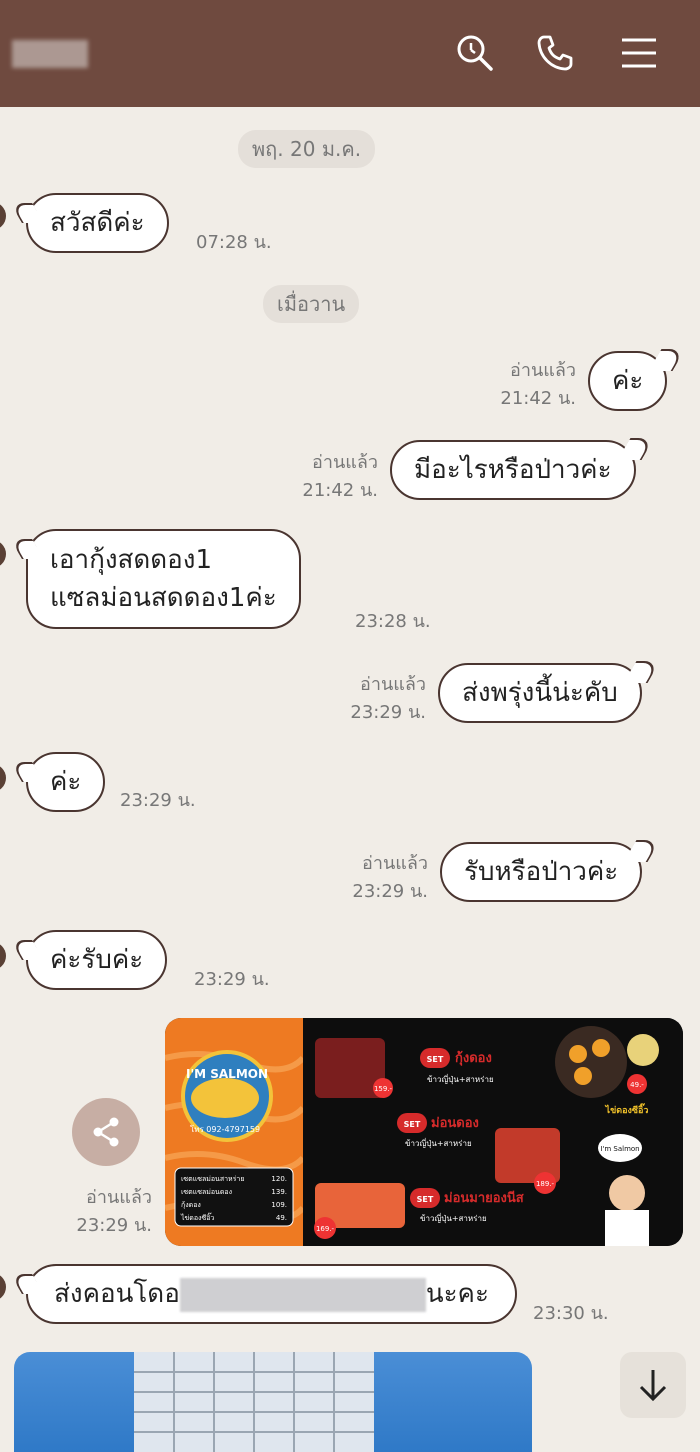 This screenshot has height=1452, width=700. Describe the element at coordinates (163, 598) in the screenshot. I see `message-line: แซลม่อนสดดอง1ค่ะ` at that location.